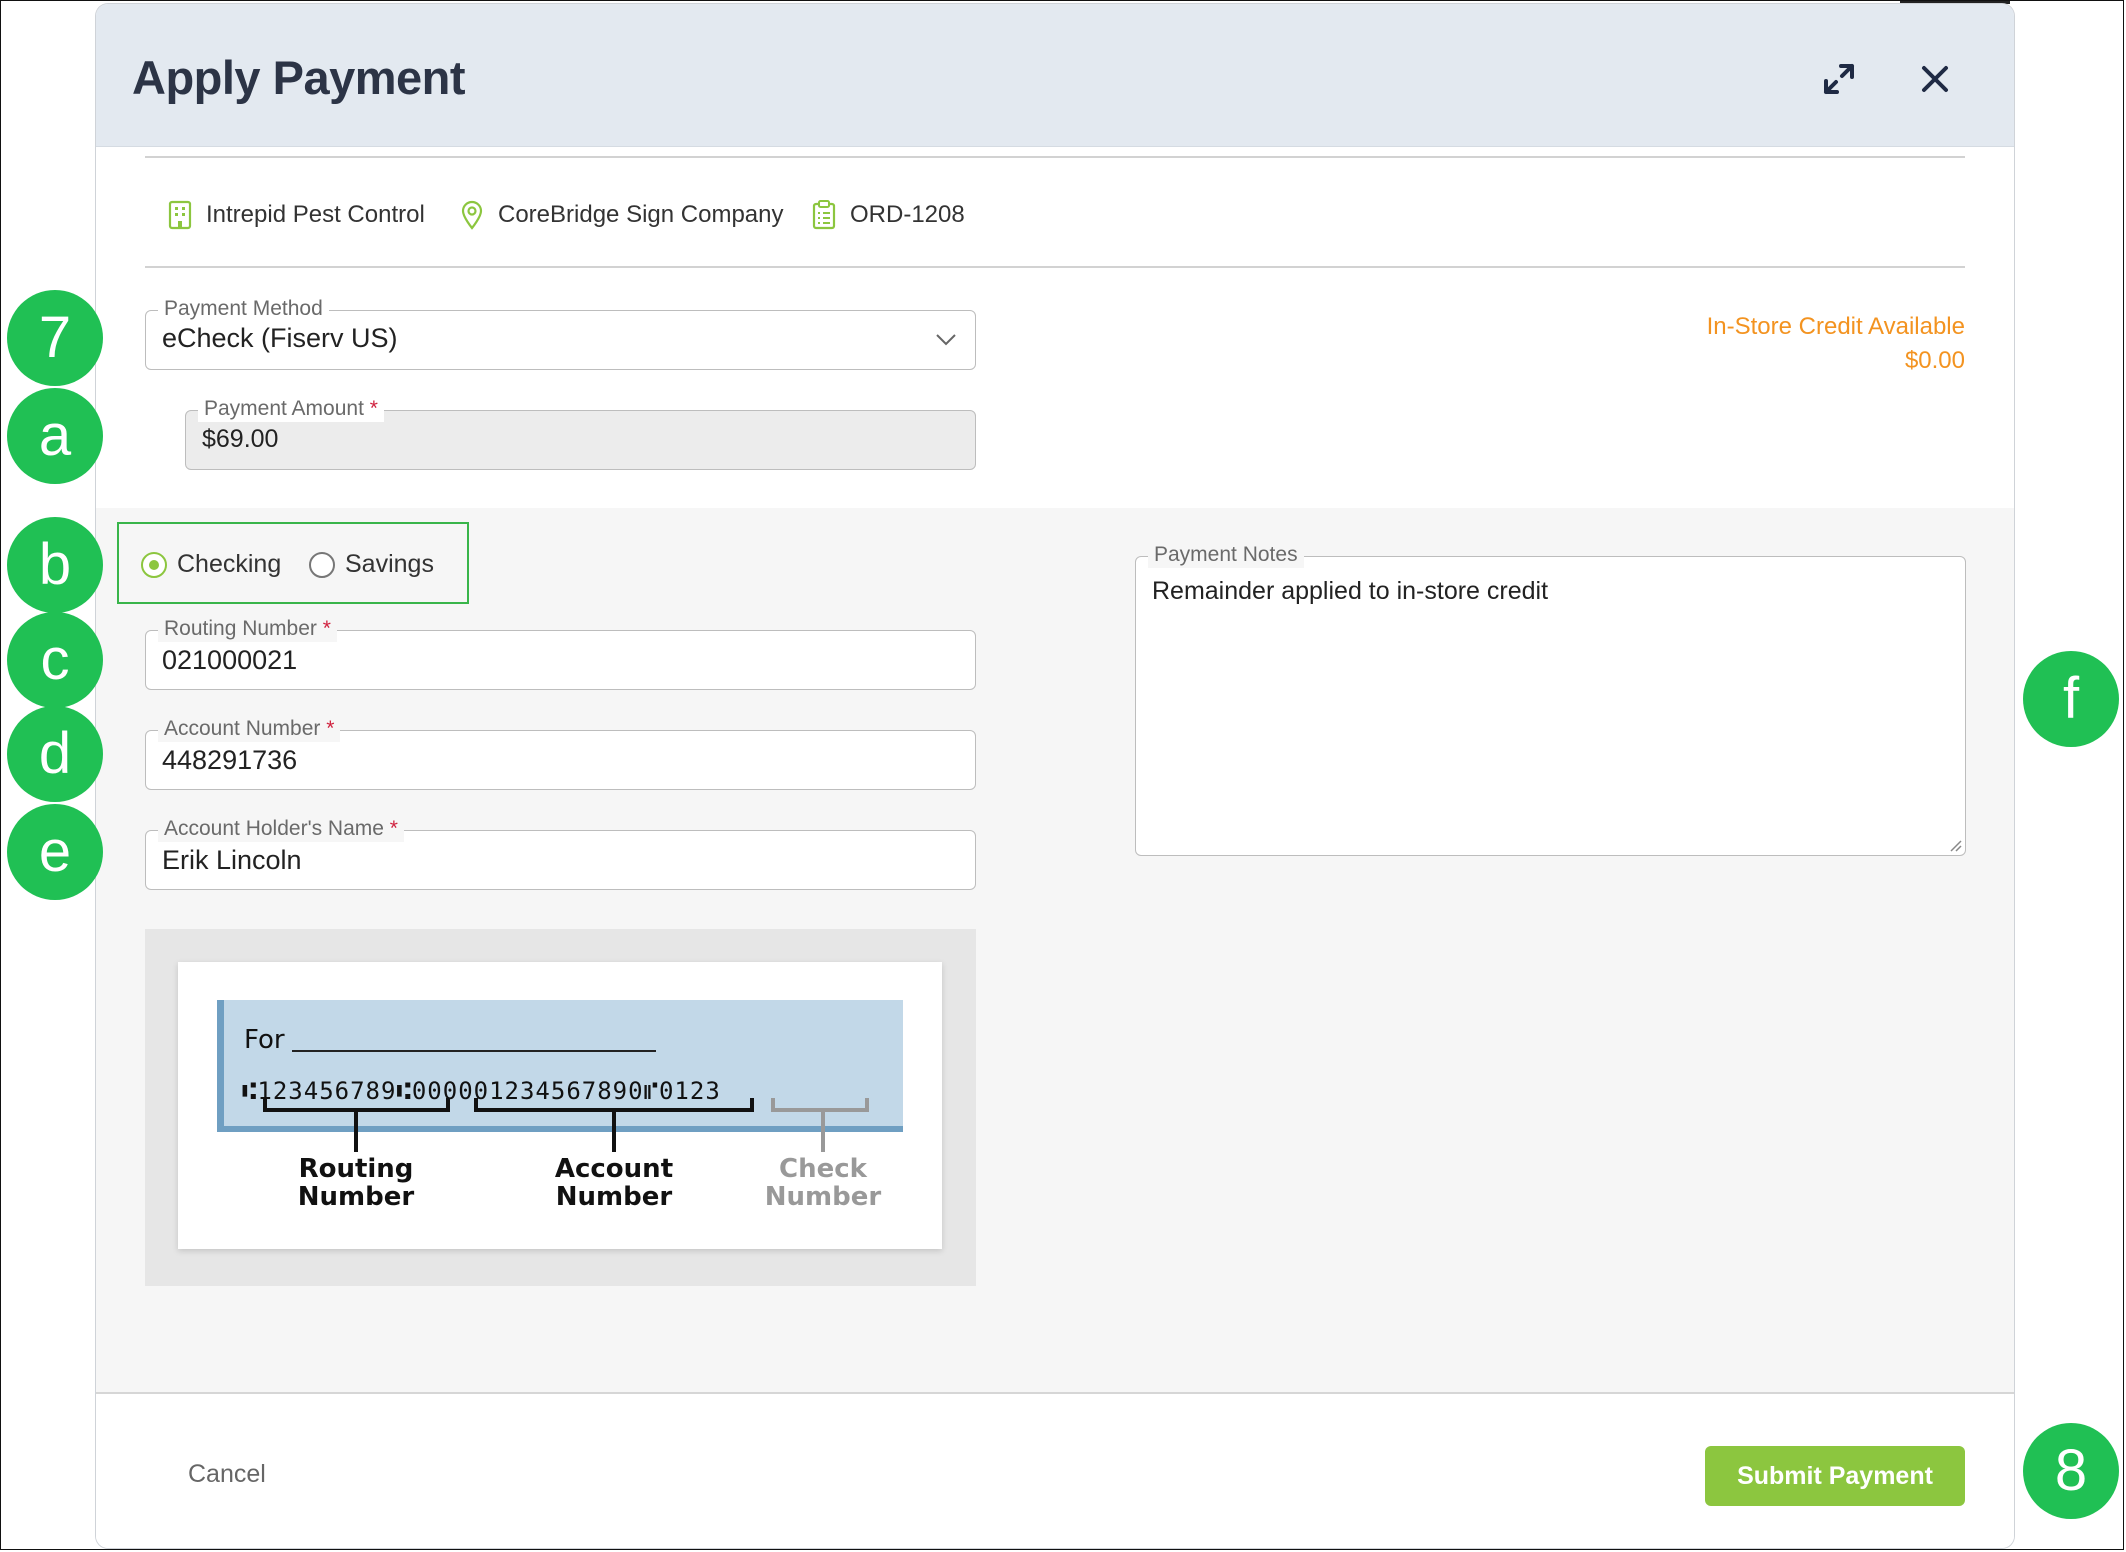 The image size is (2126, 1552). Describe the element at coordinates (180, 215) in the screenshot. I see `building-icon` at that location.